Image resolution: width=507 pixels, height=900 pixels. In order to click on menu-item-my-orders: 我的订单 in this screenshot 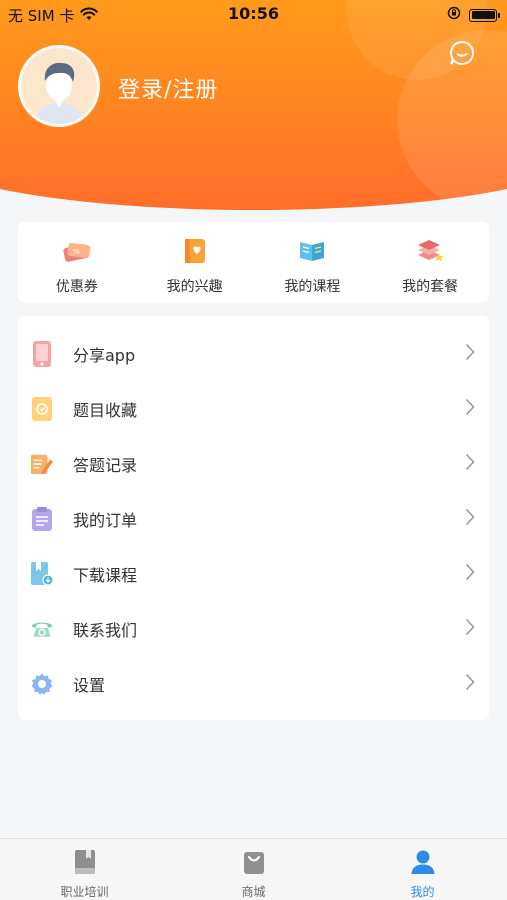, I will do `click(253, 518)`.